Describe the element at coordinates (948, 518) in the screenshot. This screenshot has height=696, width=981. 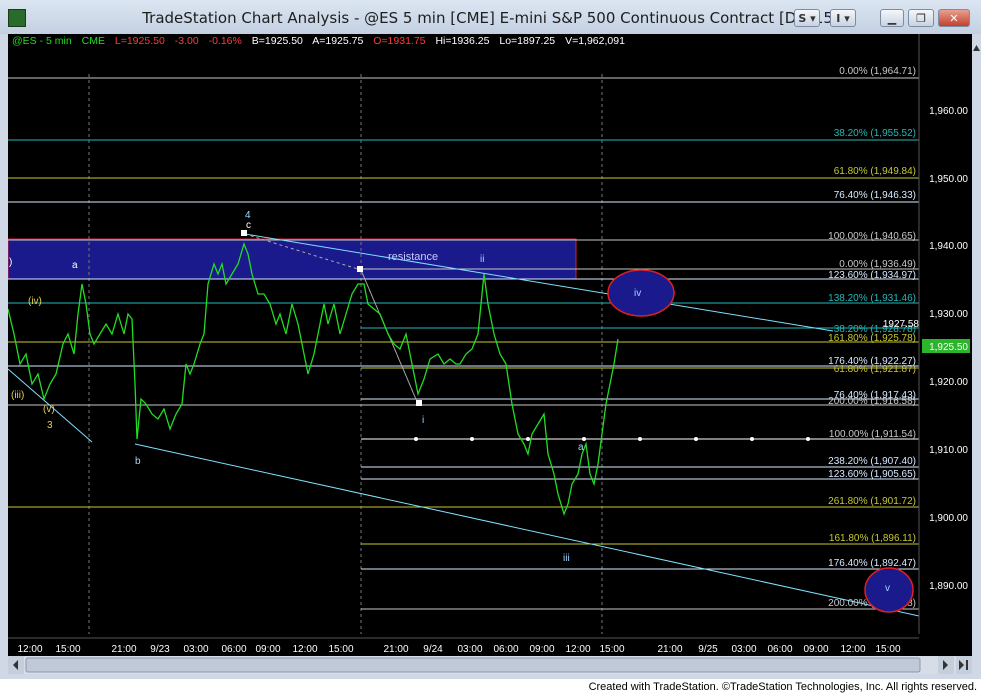
I see `price-axis-label: 1,900.00` at that location.